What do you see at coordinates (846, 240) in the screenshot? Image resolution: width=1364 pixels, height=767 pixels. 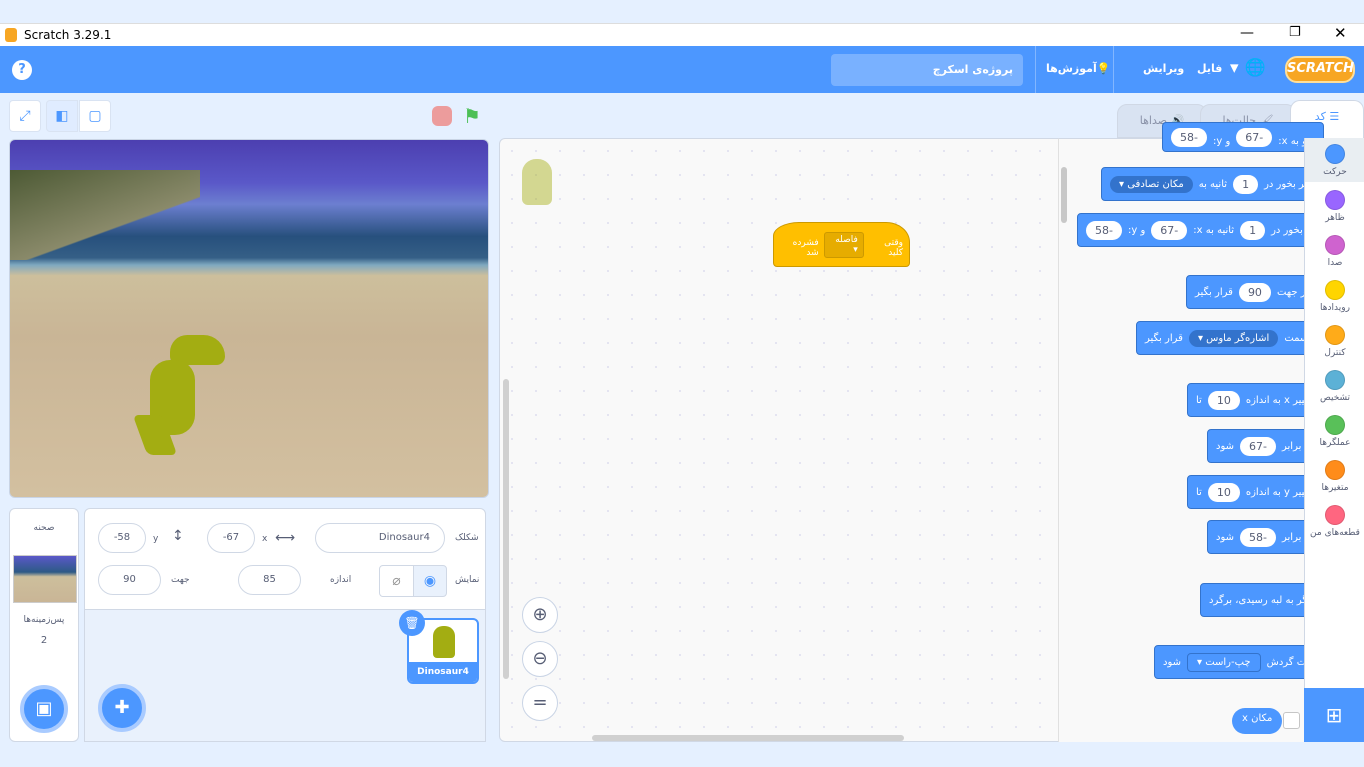 I see `key-value: فاصله` at bounding box center [846, 240].